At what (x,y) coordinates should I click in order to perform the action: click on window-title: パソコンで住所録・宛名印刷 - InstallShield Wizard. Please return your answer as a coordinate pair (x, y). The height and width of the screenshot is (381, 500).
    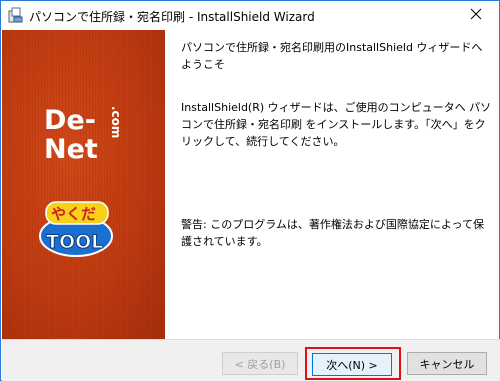
    Looking at the image, I should click on (172, 17).